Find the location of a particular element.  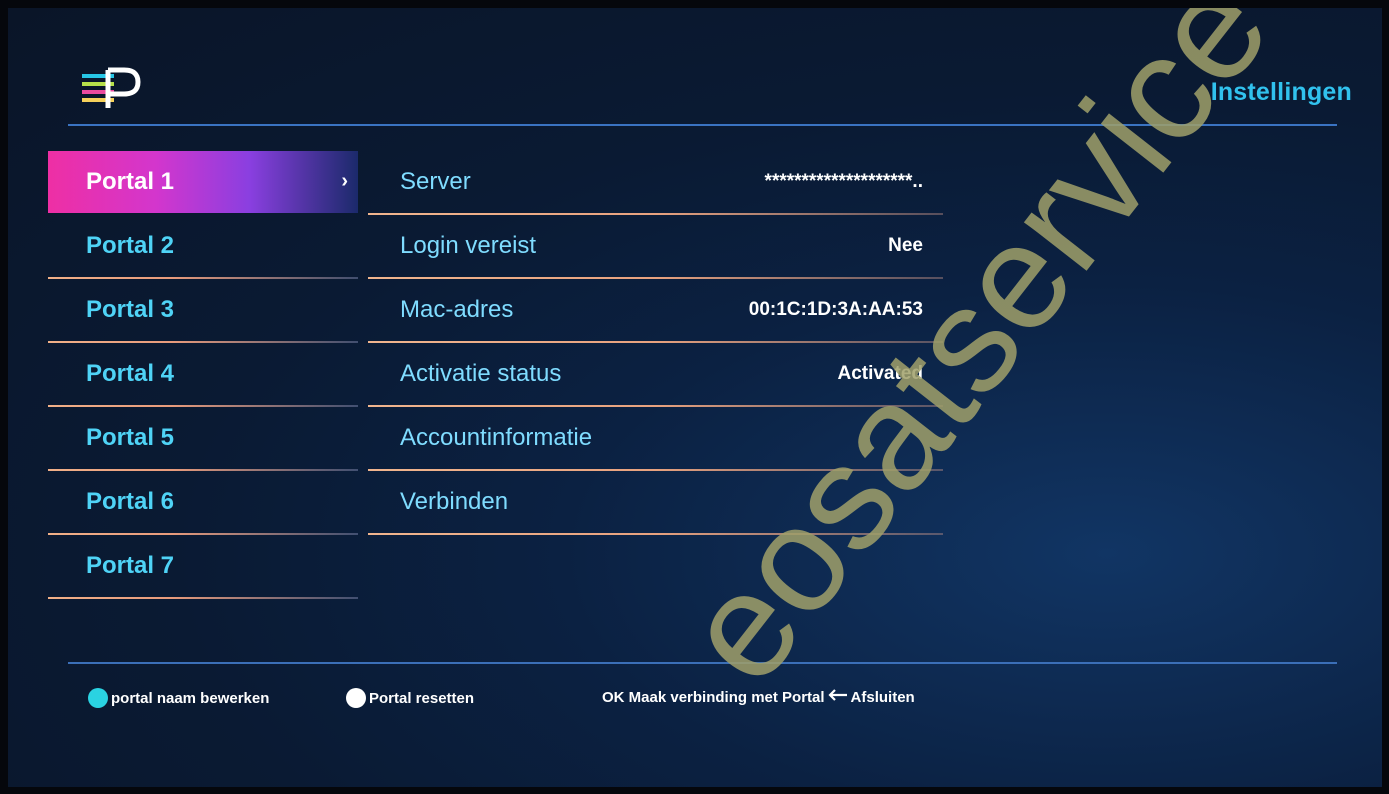

portal-item-2: Portal 2 is located at coordinates (203, 247).